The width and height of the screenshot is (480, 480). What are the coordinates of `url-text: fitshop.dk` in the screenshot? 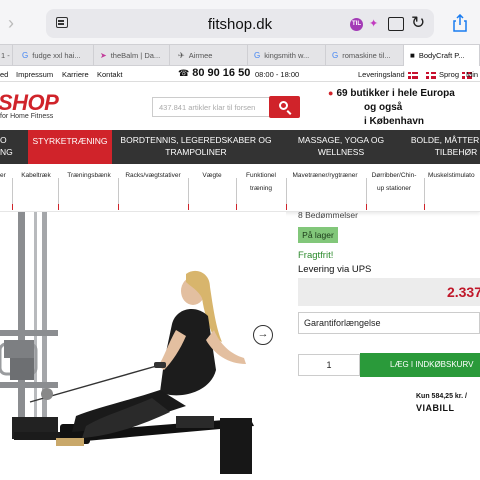 It's located at (240, 24).